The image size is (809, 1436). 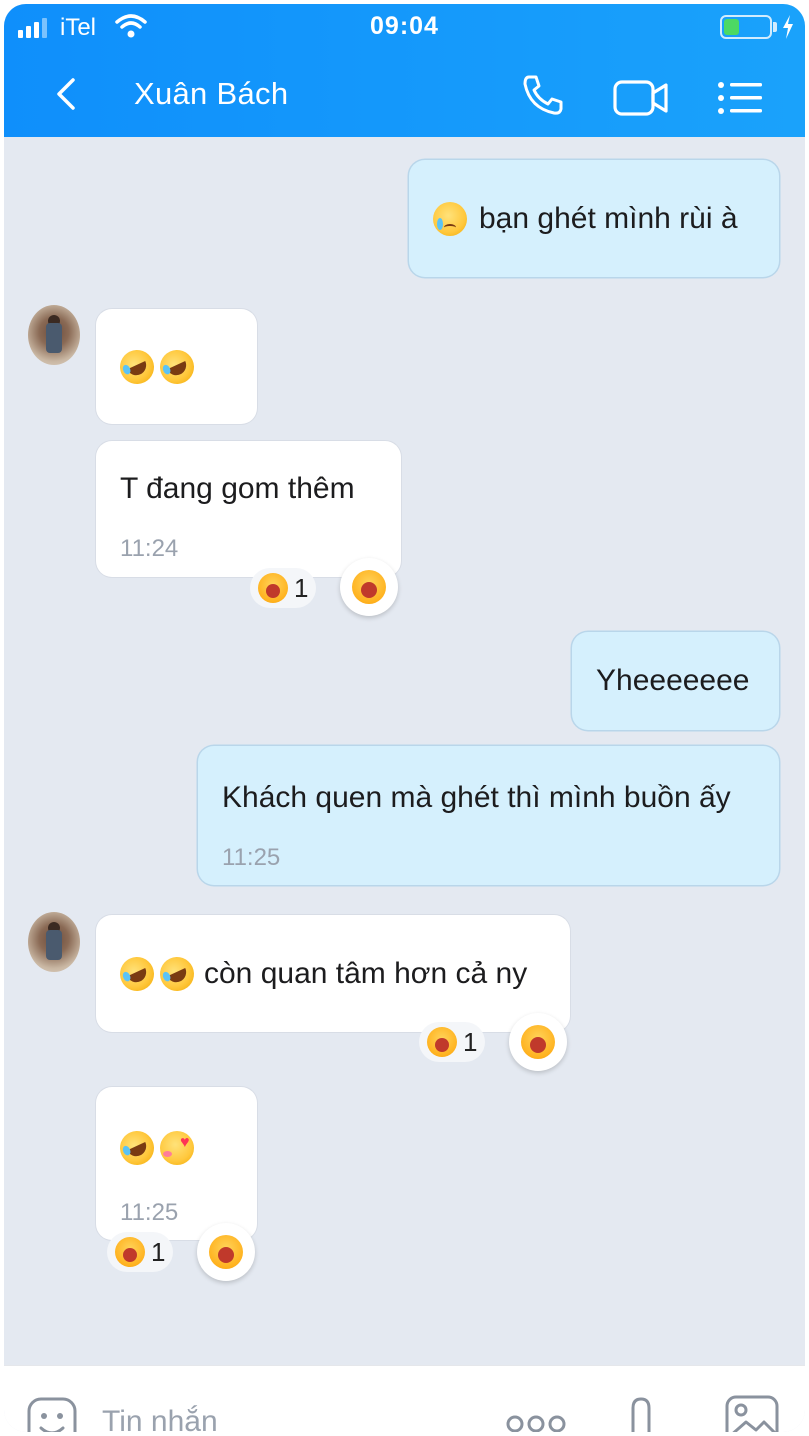 What do you see at coordinates (641, 1414) in the screenshot?
I see `attach-icon` at bounding box center [641, 1414].